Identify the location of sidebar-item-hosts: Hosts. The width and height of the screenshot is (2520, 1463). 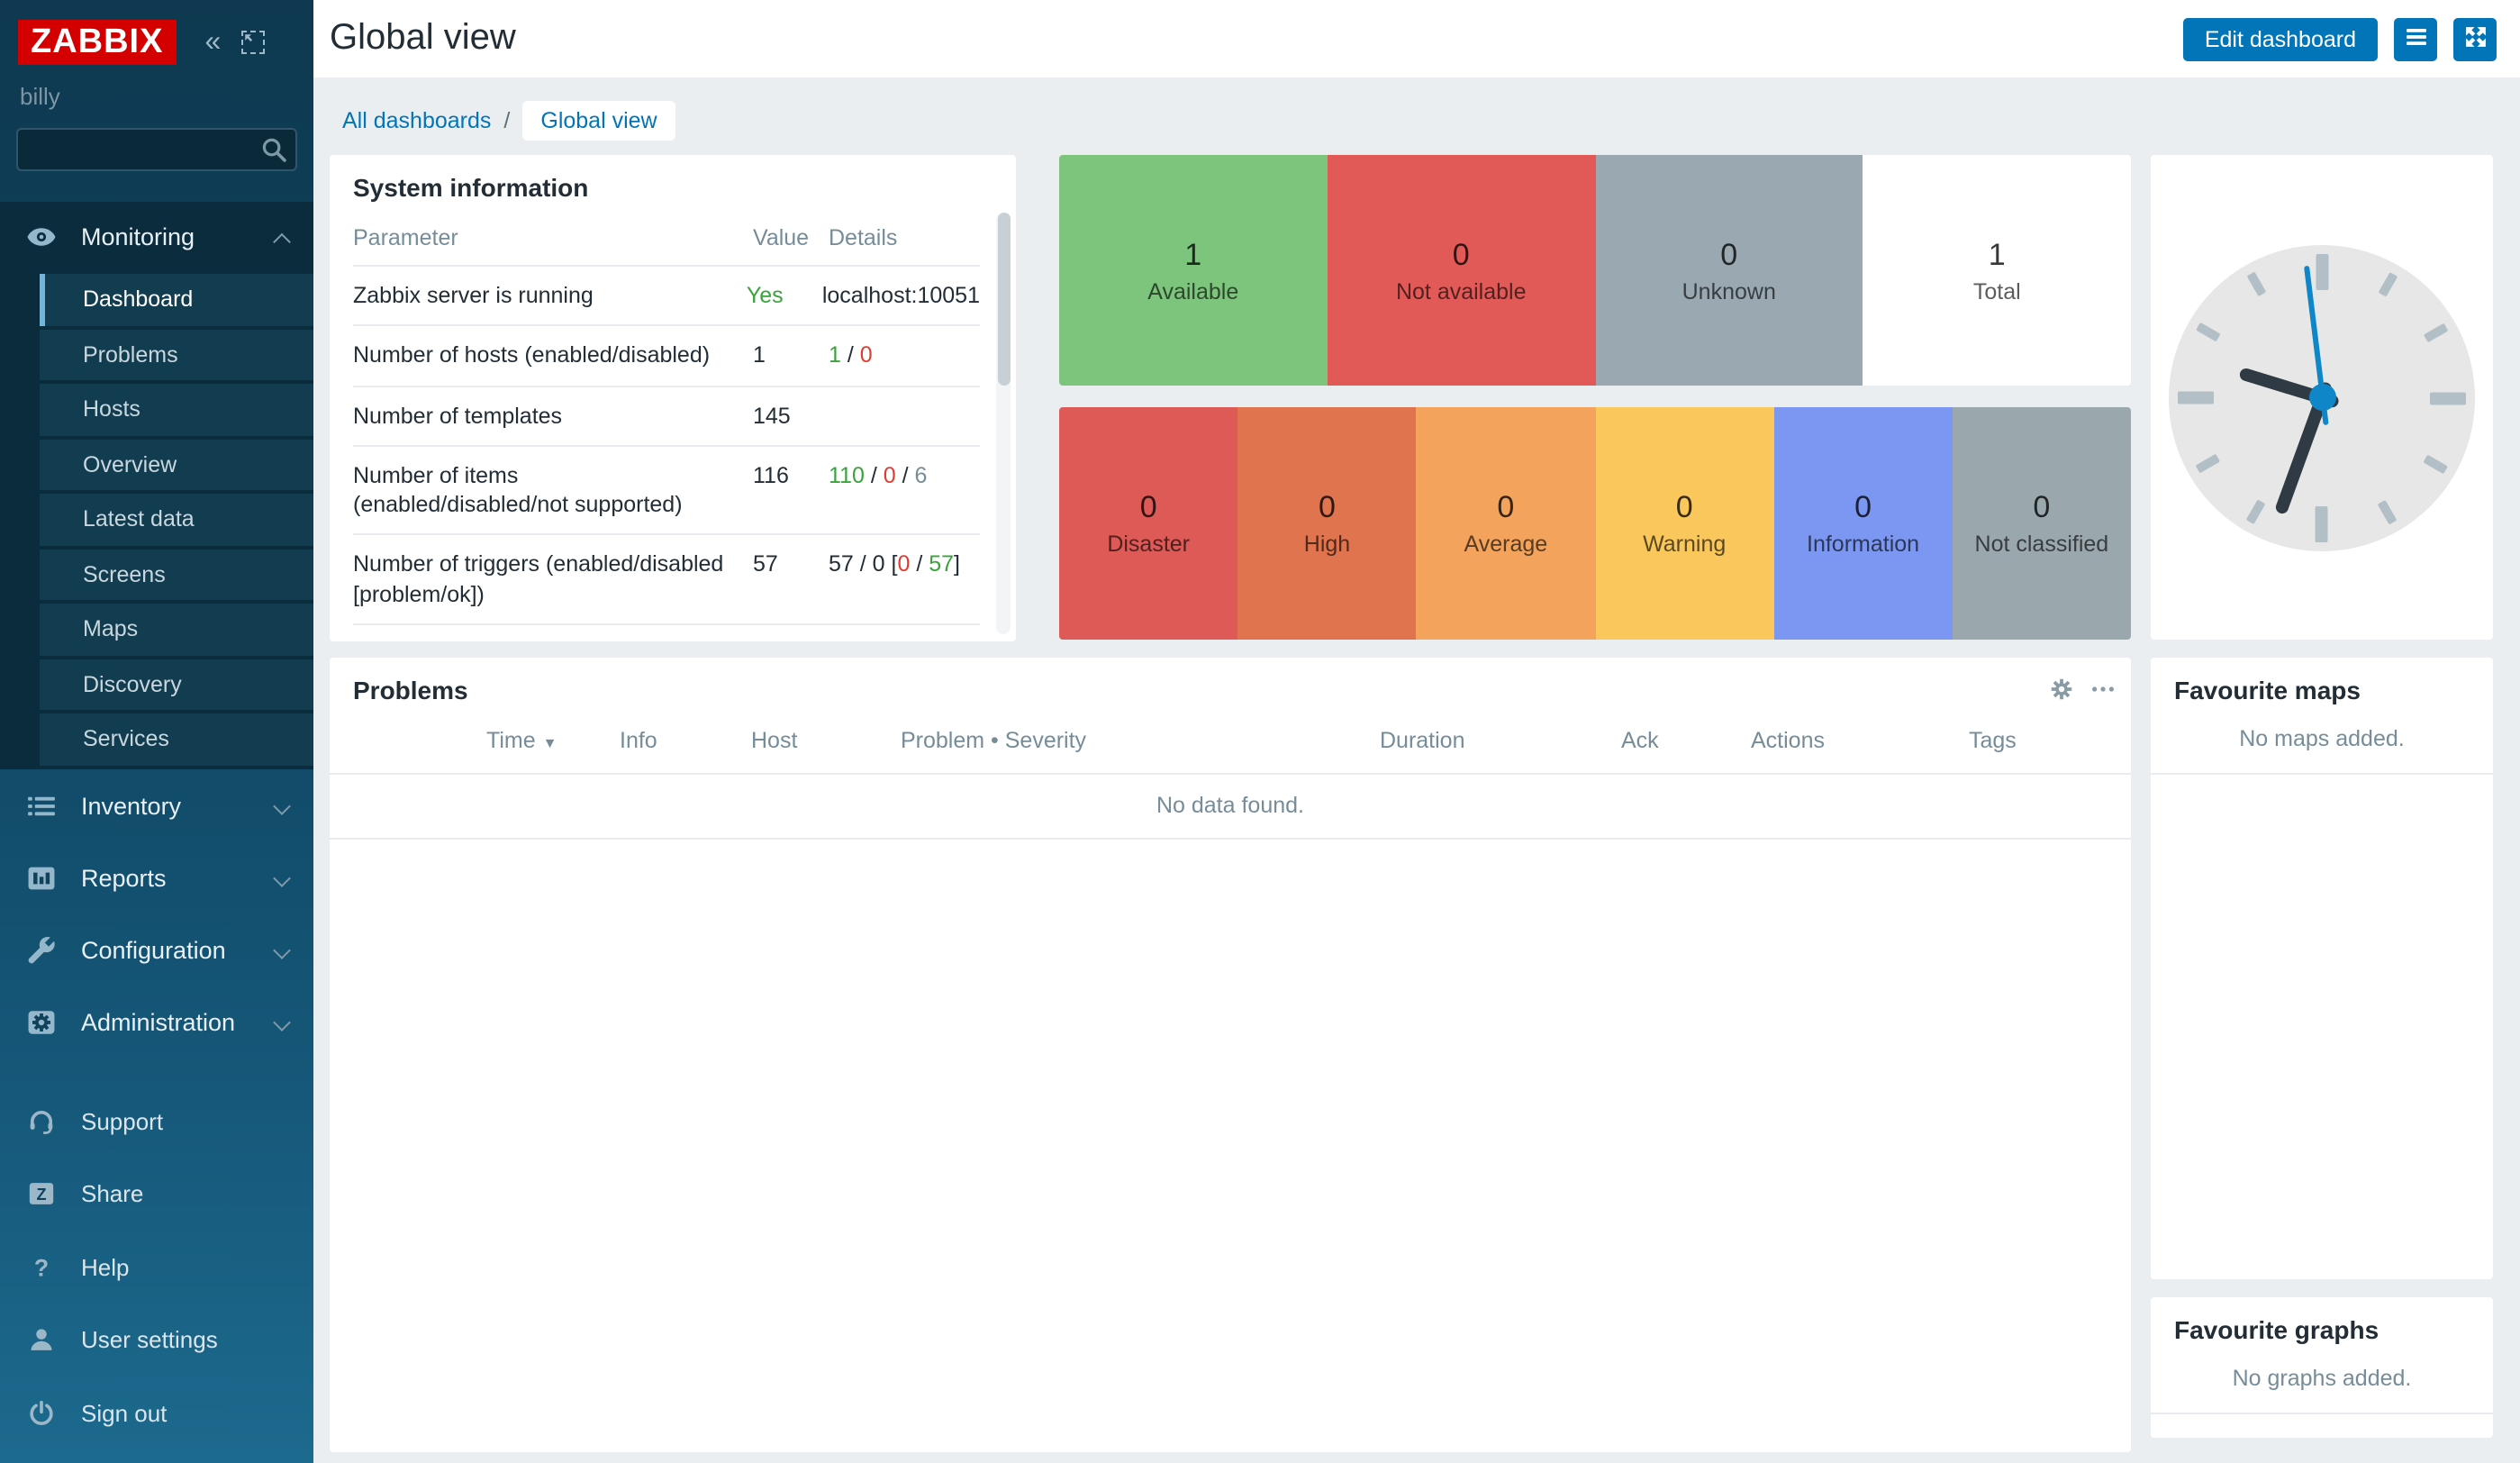
(176, 409).